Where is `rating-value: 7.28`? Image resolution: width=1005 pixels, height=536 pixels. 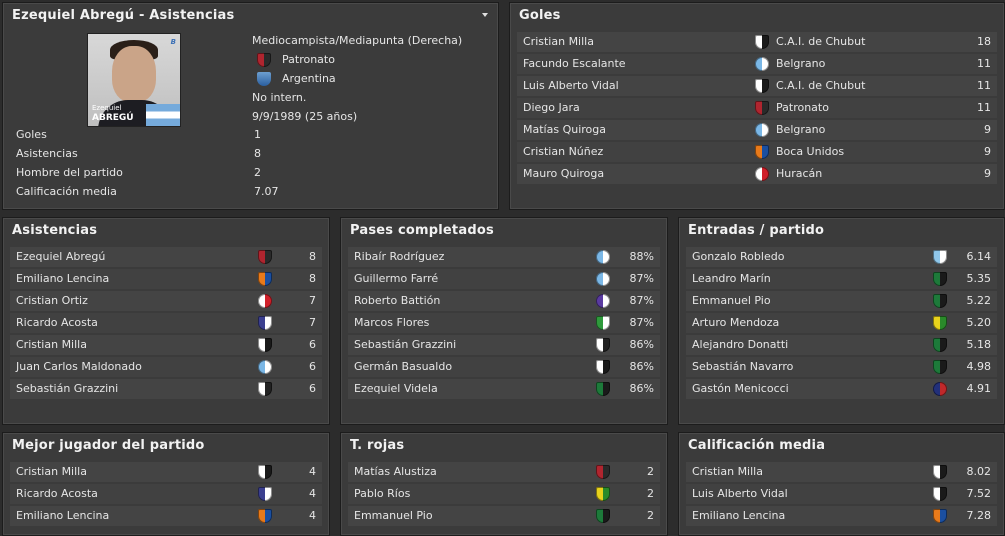
rating-value: 7.28 is located at coordinates (979, 515).